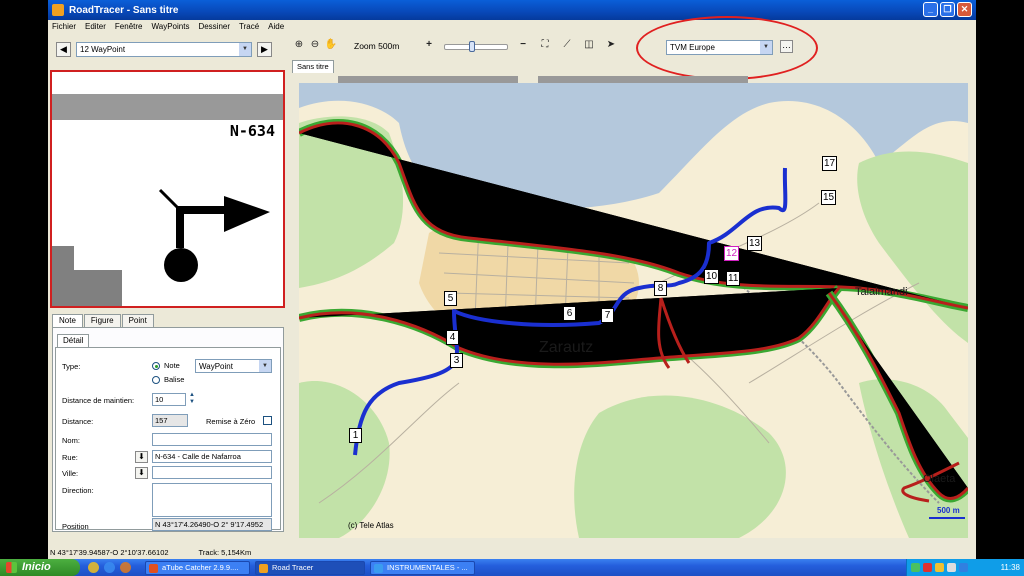  Describe the element at coordinates (109, 567) in the screenshot. I see `ie-icon` at that location.